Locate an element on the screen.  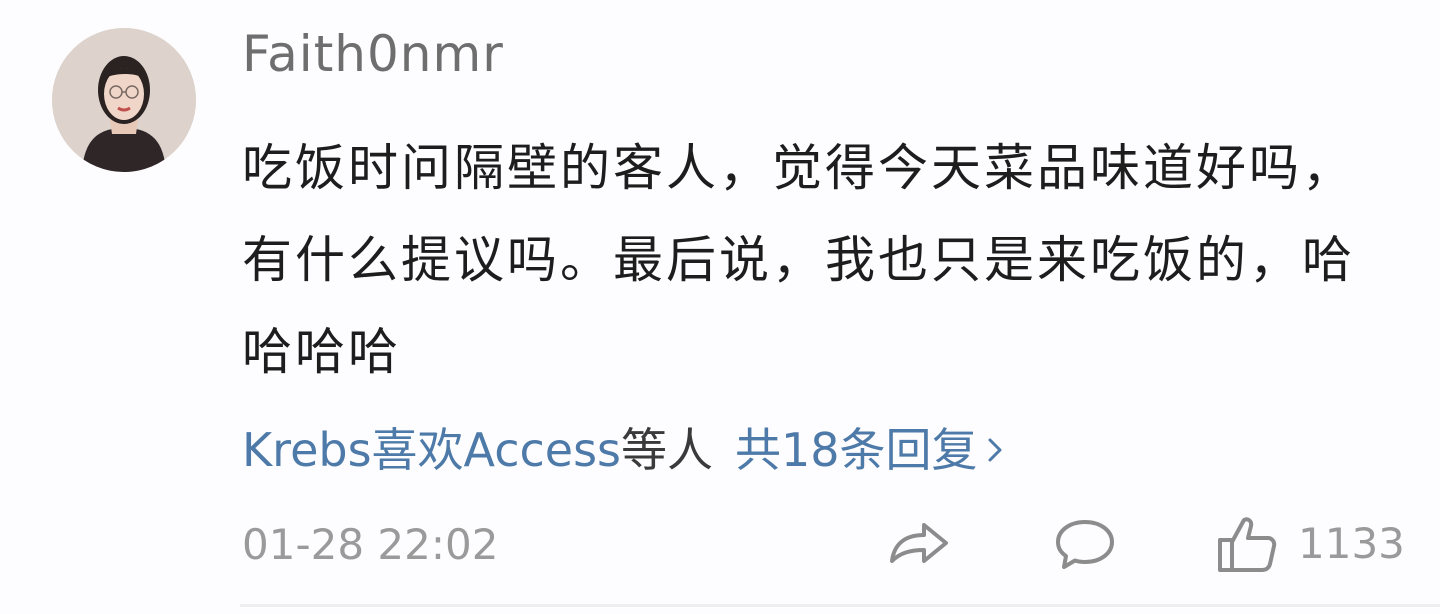
thumbs-up-icon is located at coordinates (1247, 544).